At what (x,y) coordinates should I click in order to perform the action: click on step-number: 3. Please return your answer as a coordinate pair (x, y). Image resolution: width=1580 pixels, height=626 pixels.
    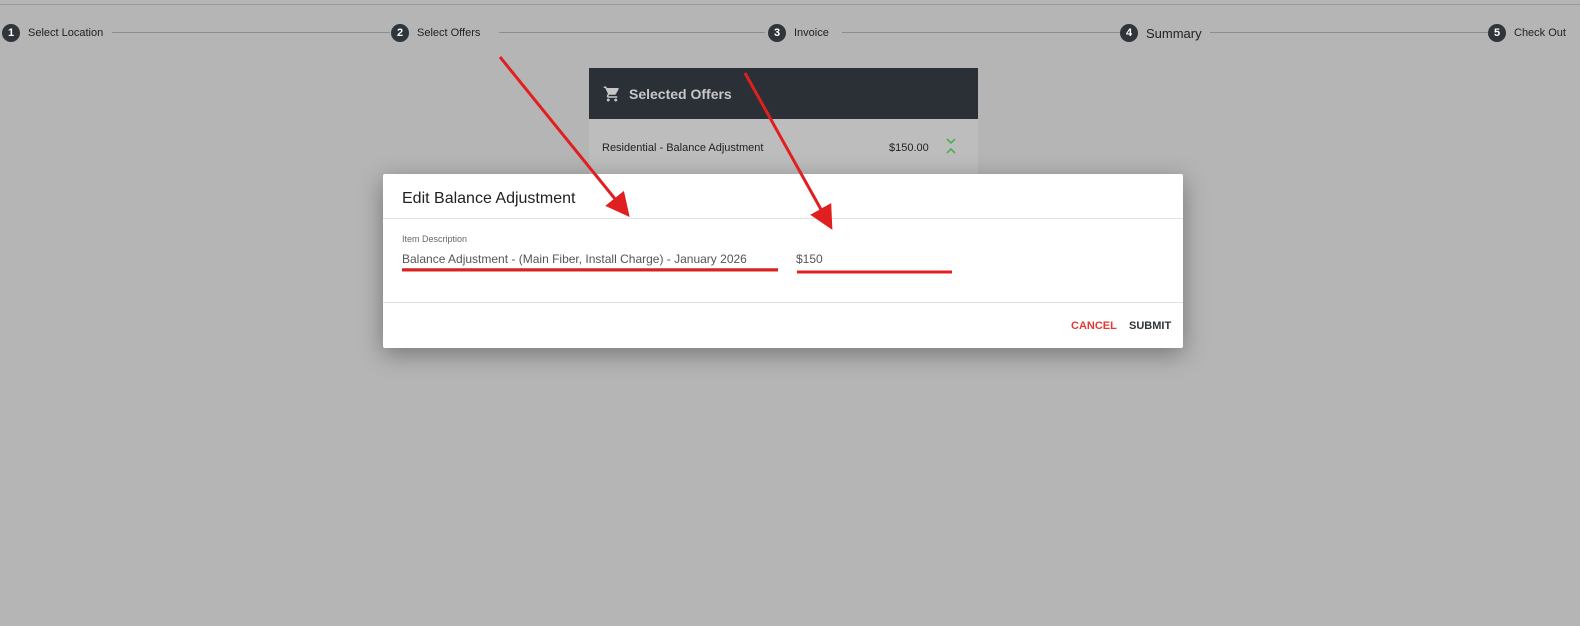
    Looking at the image, I should click on (777, 33).